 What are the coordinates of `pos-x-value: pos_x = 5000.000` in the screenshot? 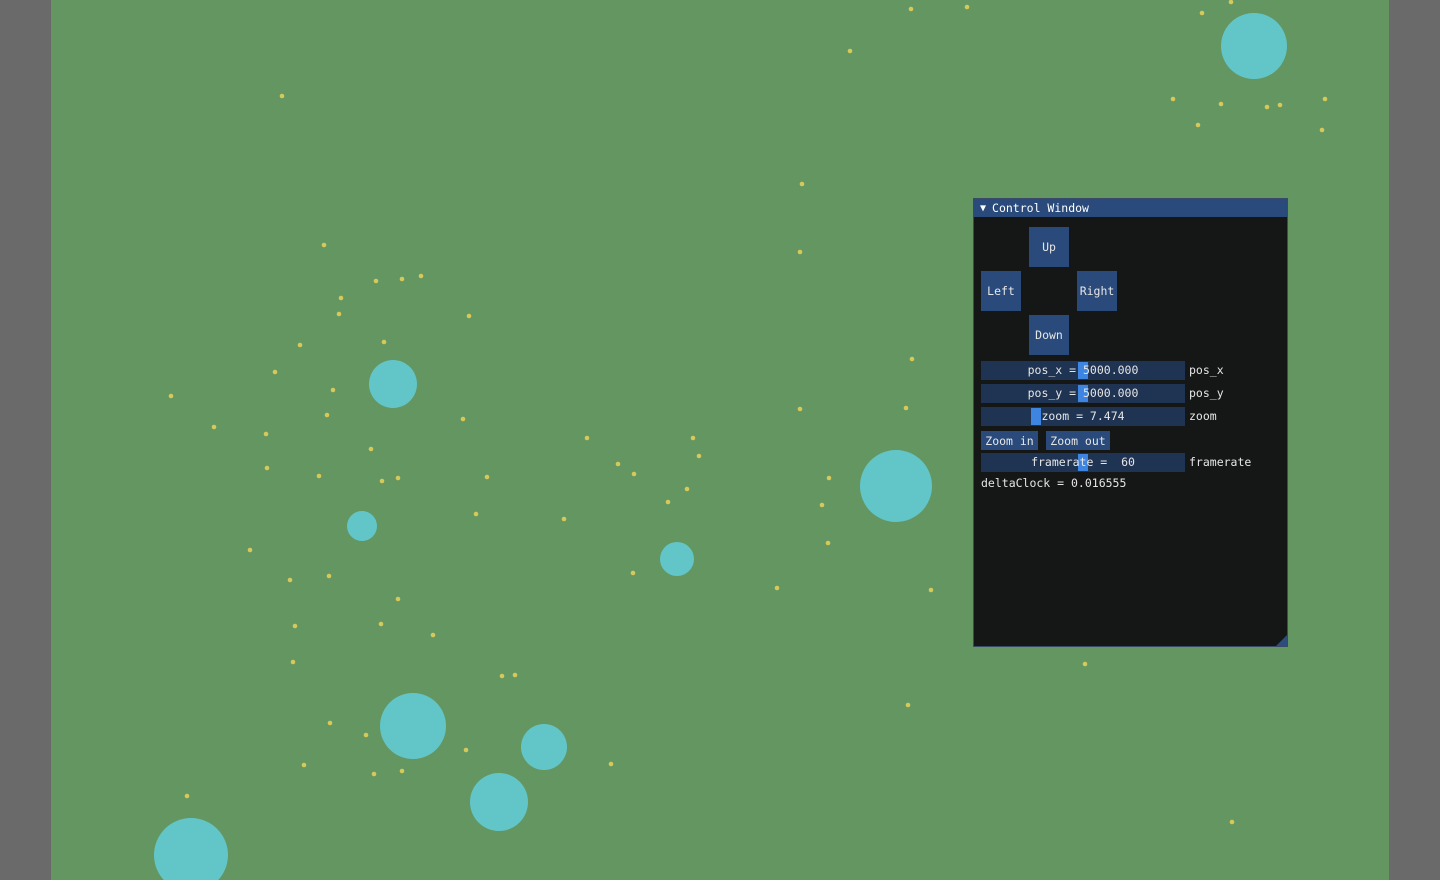 It's located at (1083, 370).